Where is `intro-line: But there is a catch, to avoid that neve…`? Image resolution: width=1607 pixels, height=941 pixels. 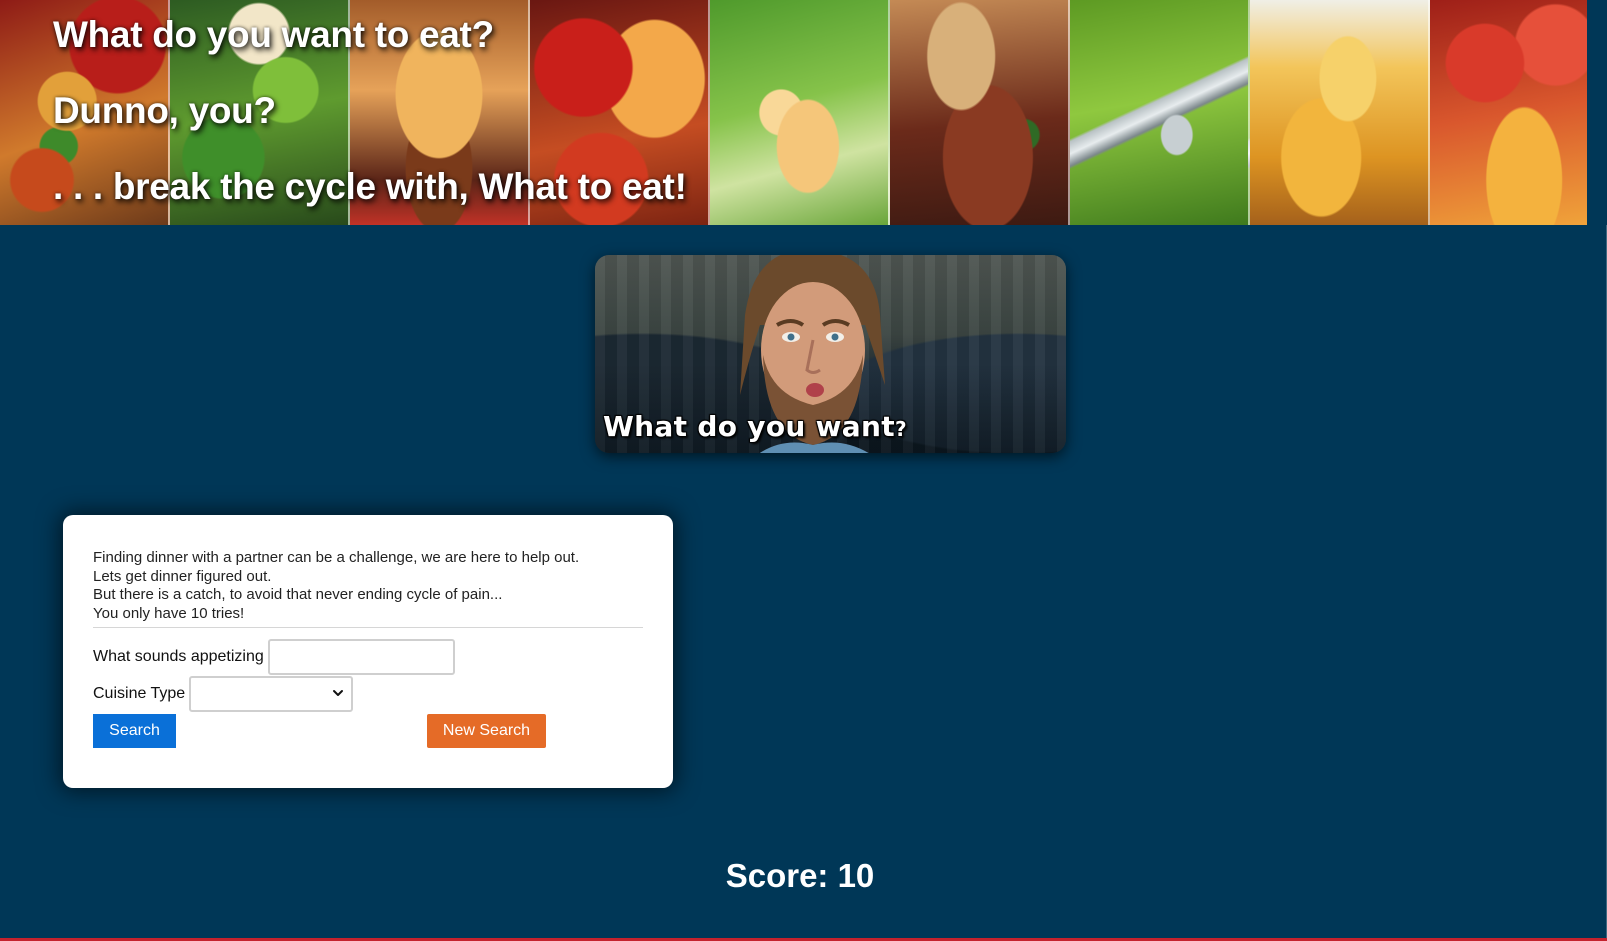
intro-line: But there is a catch, to avoid that neve… is located at coordinates (298, 594).